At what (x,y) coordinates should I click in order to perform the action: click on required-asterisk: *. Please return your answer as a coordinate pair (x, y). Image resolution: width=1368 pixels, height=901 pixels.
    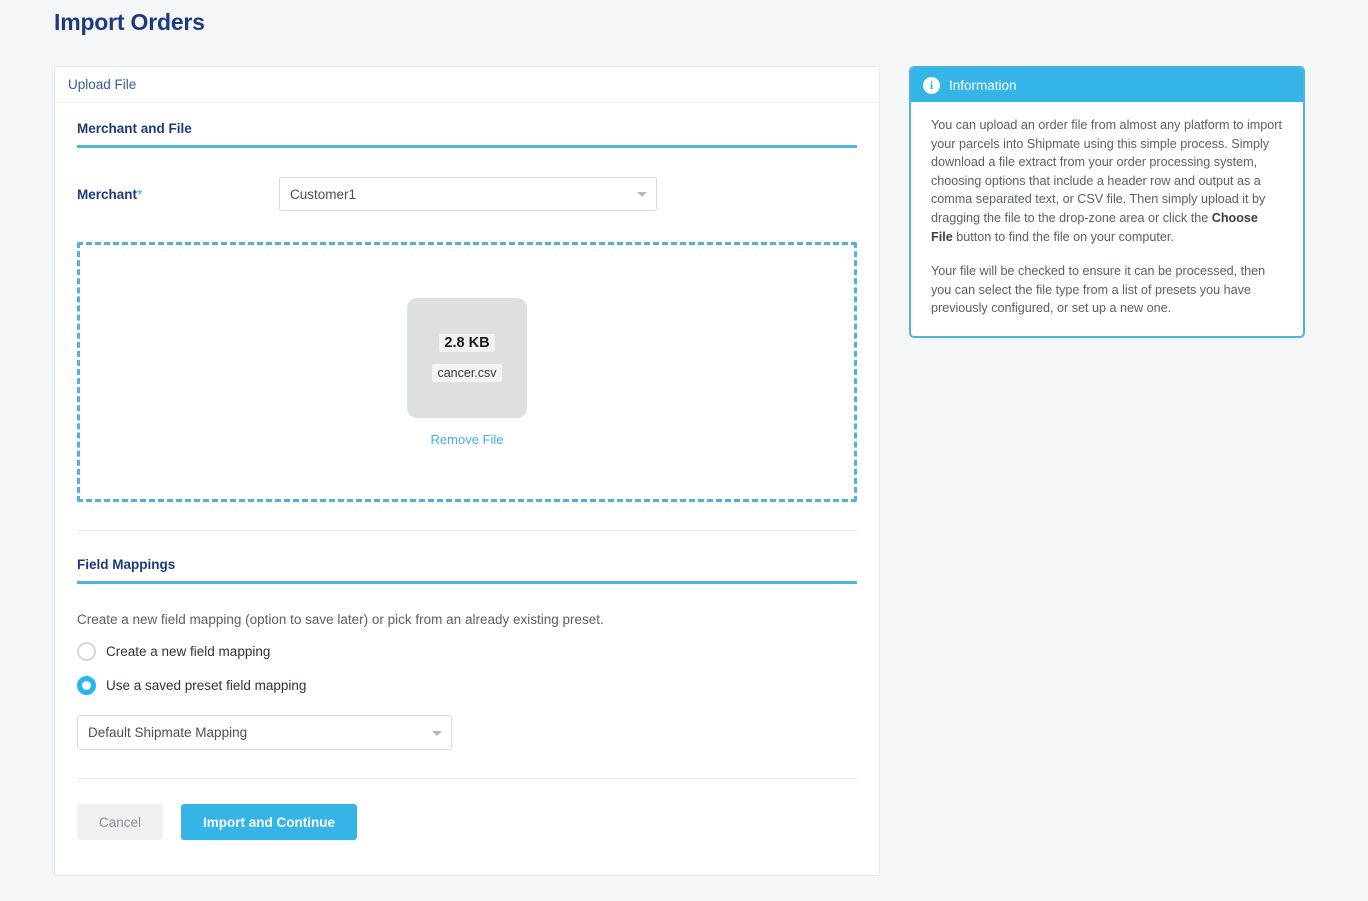
    Looking at the image, I should click on (140, 194).